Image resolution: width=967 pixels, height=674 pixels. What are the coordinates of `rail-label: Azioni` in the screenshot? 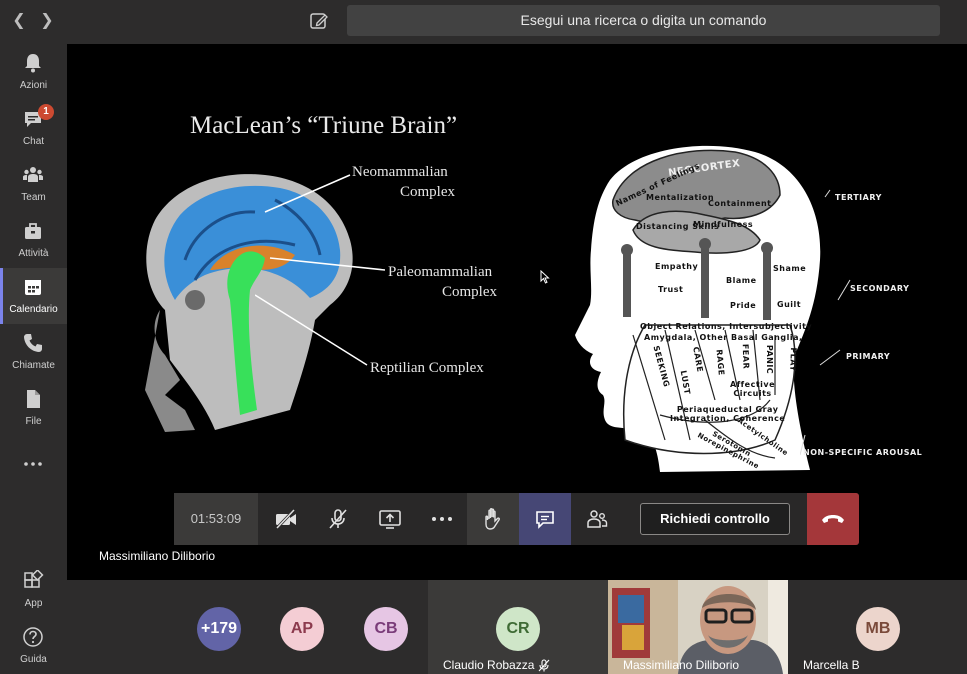 It's located at (33, 85).